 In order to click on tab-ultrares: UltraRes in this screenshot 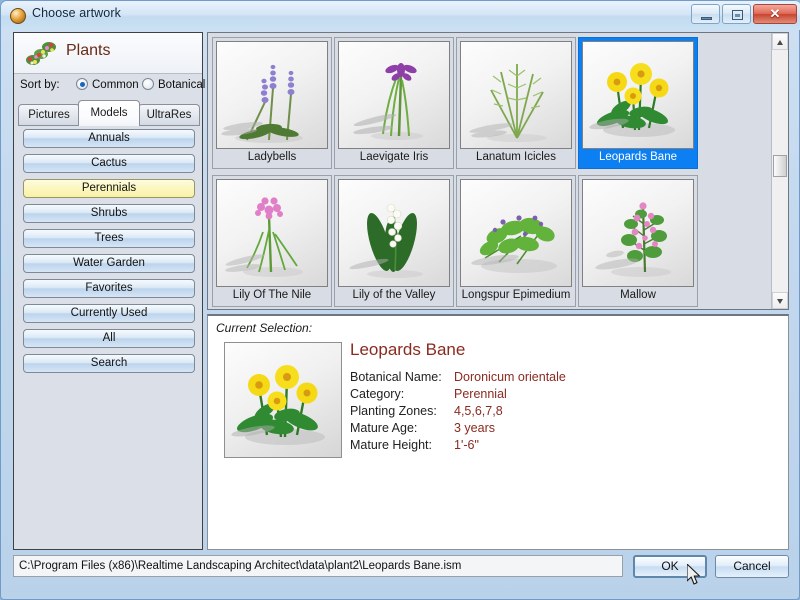, I will do `click(169, 115)`.